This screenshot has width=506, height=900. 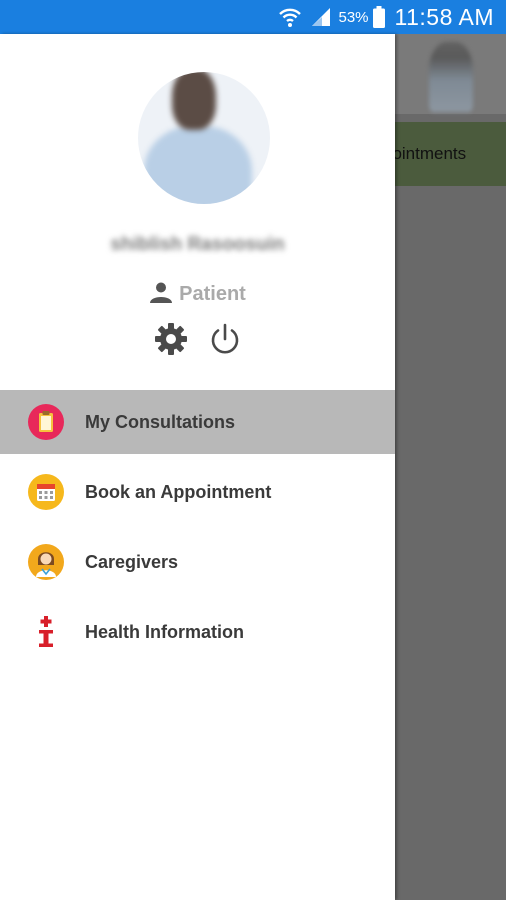 What do you see at coordinates (425, 153) in the screenshot?
I see `background-tab-label: pointments` at bounding box center [425, 153].